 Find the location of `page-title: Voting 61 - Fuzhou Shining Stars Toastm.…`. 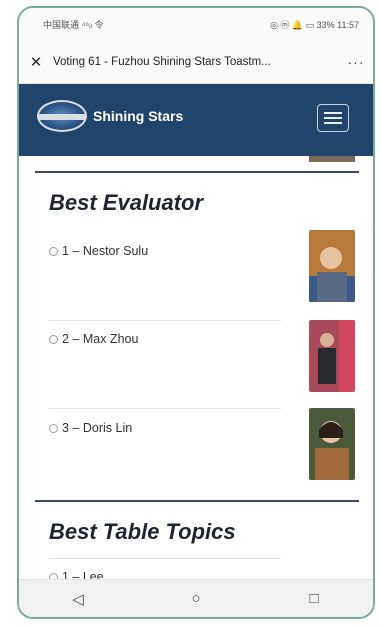

page-title: Voting 61 - Fuzhou Shining Stars Toastm.… is located at coordinates (162, 61).